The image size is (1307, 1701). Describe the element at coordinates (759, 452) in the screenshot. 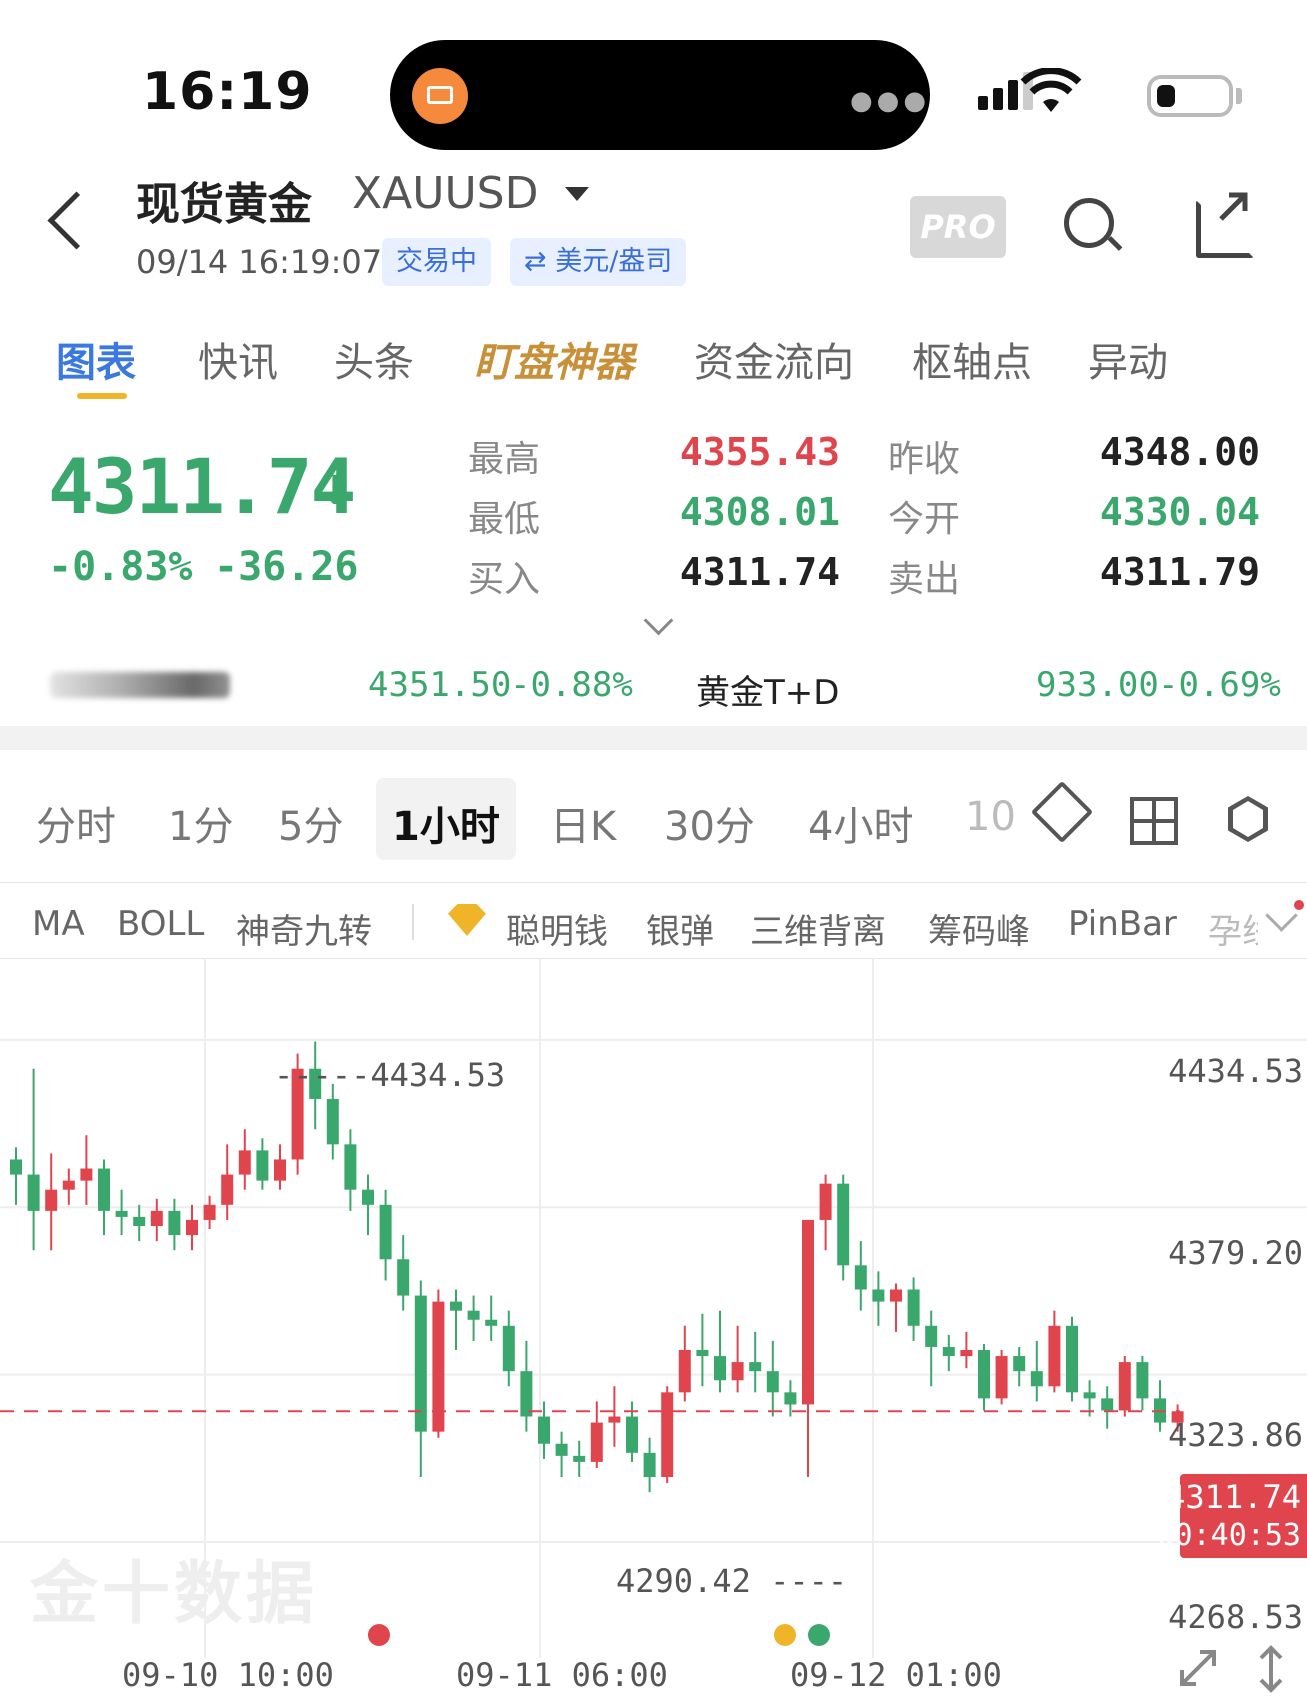

I see `high-value: 4355.43` at that location.